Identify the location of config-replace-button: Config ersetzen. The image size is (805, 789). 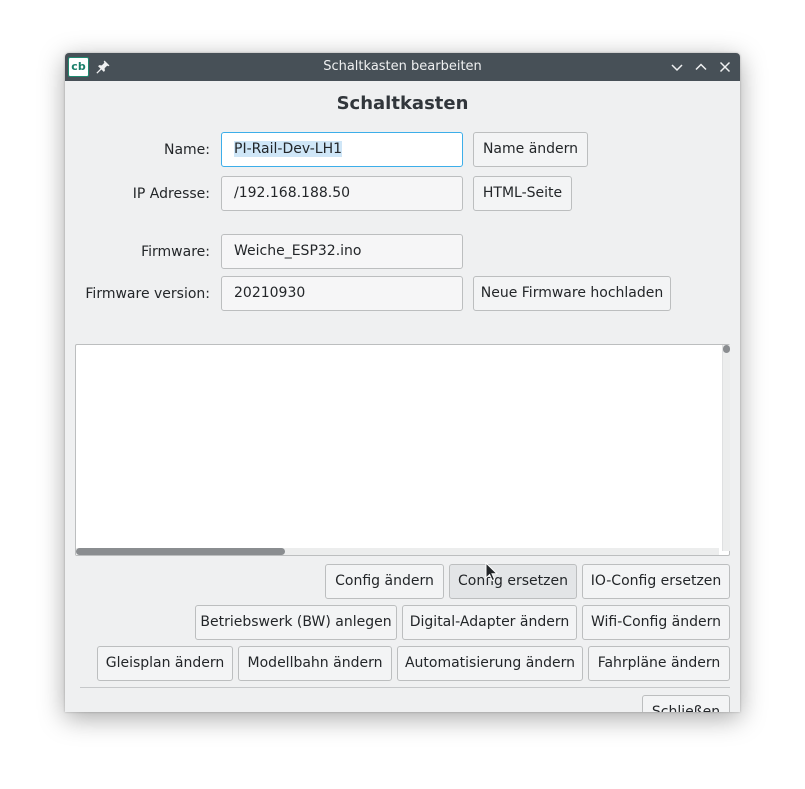
(513, 581).